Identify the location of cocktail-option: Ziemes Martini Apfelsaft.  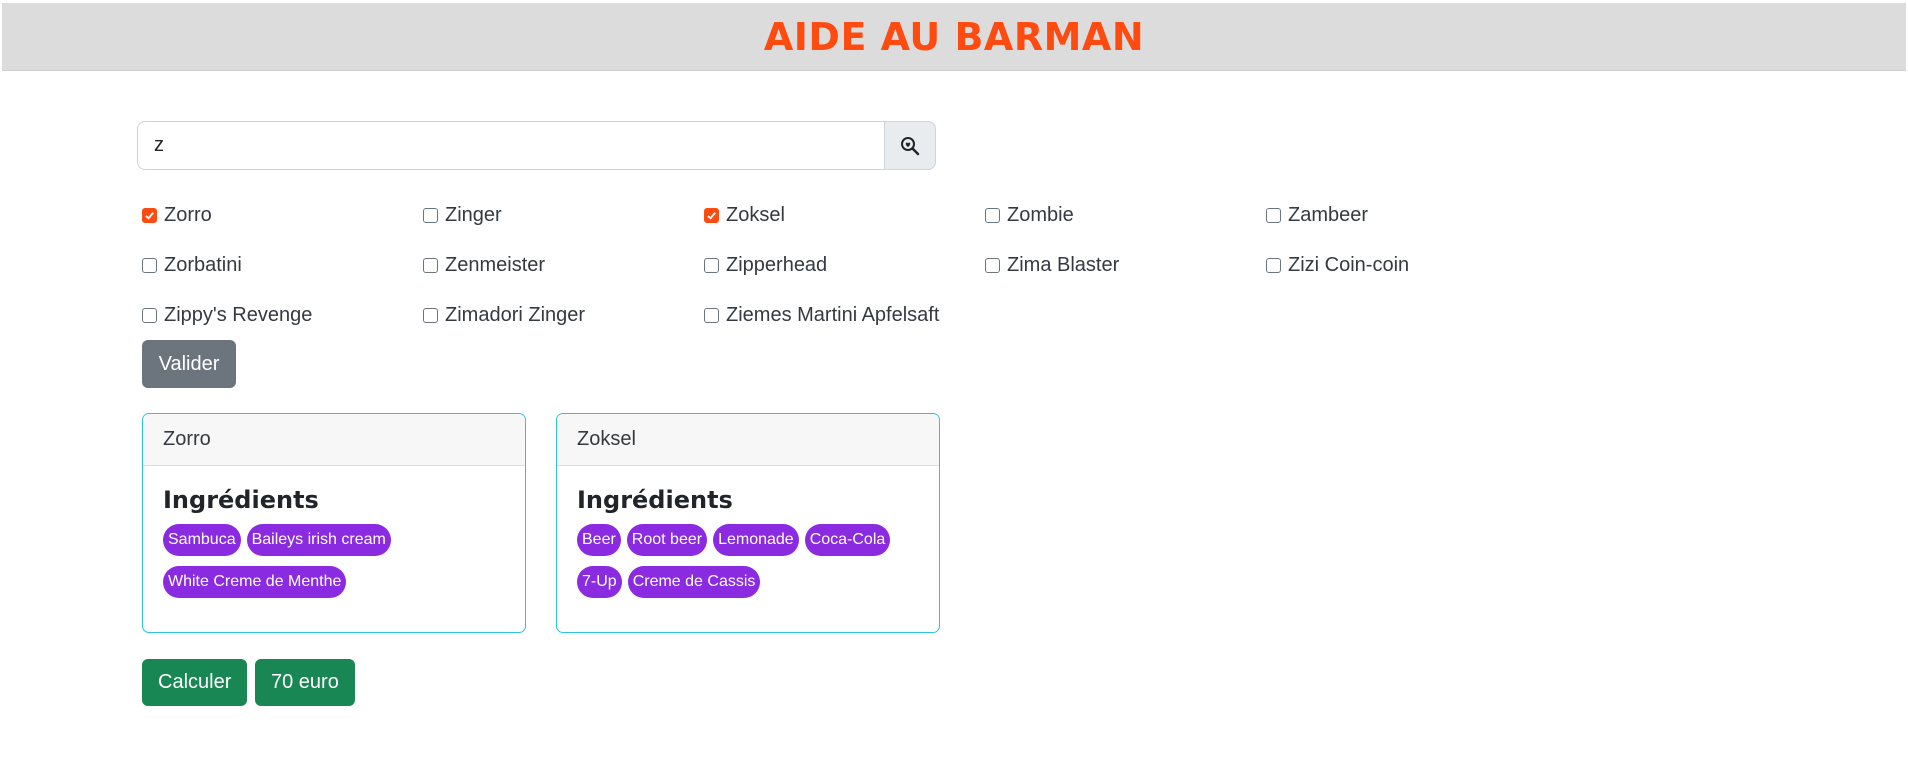
(821, 315).